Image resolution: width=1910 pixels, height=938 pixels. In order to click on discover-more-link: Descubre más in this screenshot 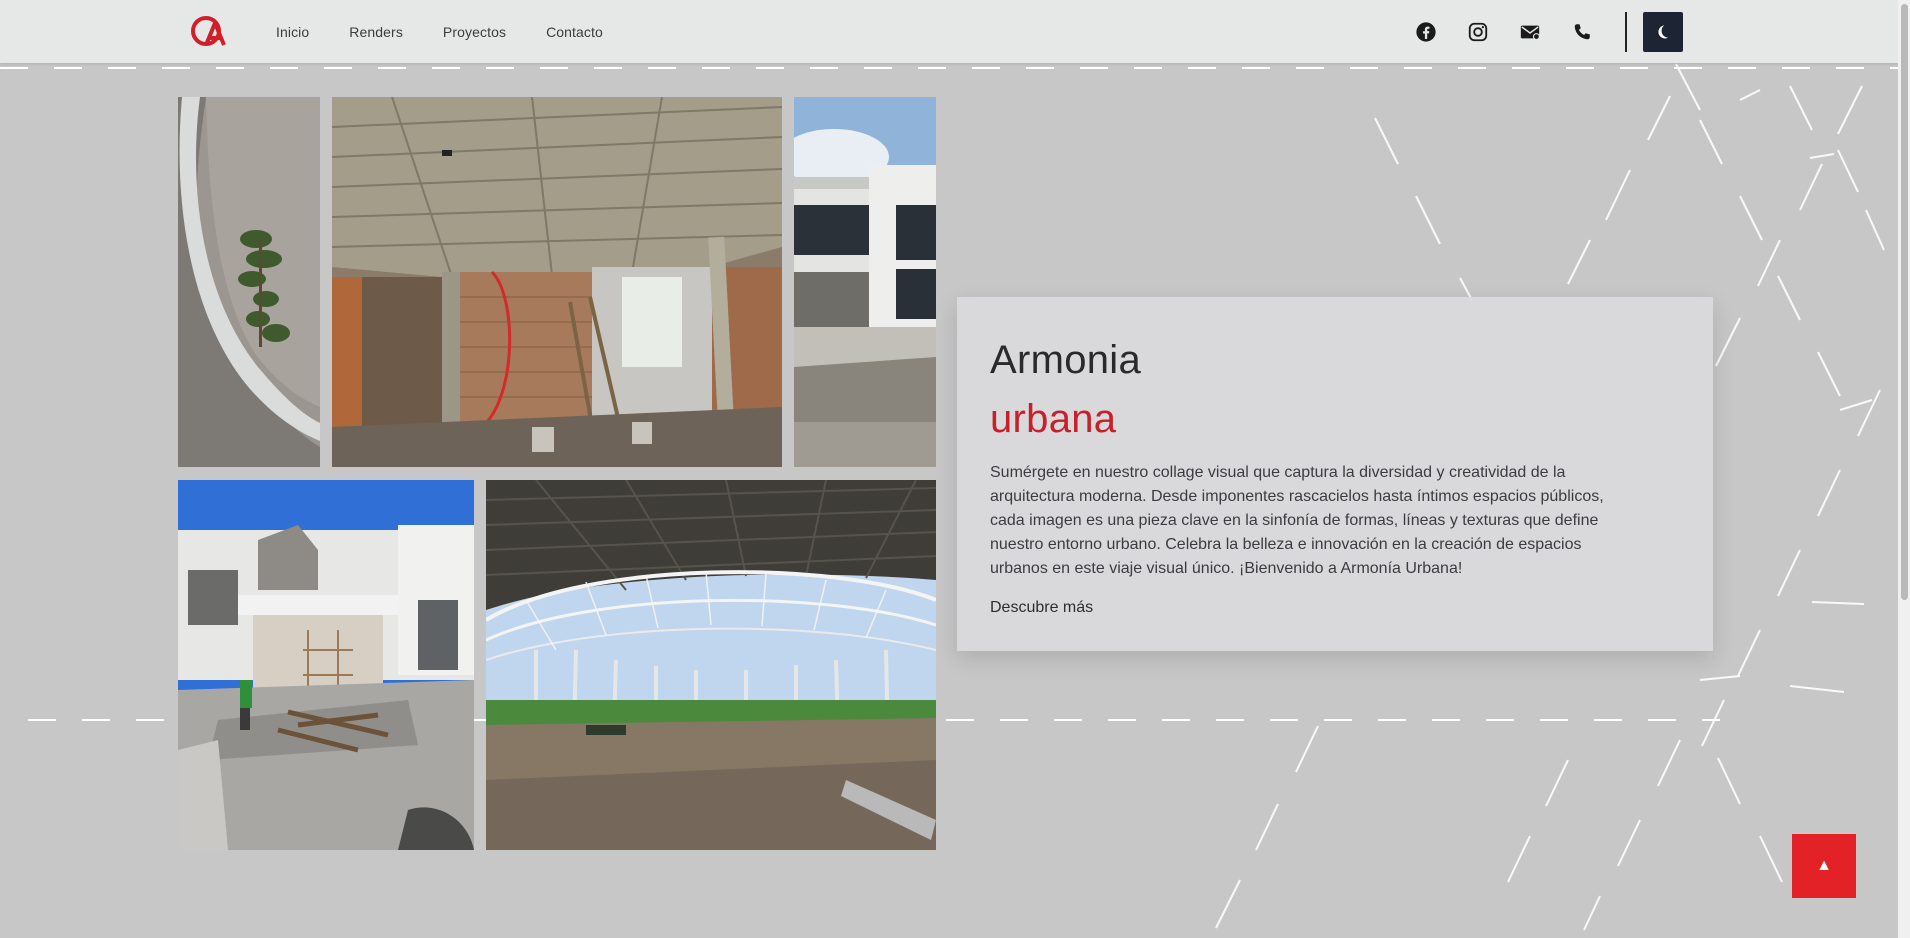, I will do `click(1041, 608)`.